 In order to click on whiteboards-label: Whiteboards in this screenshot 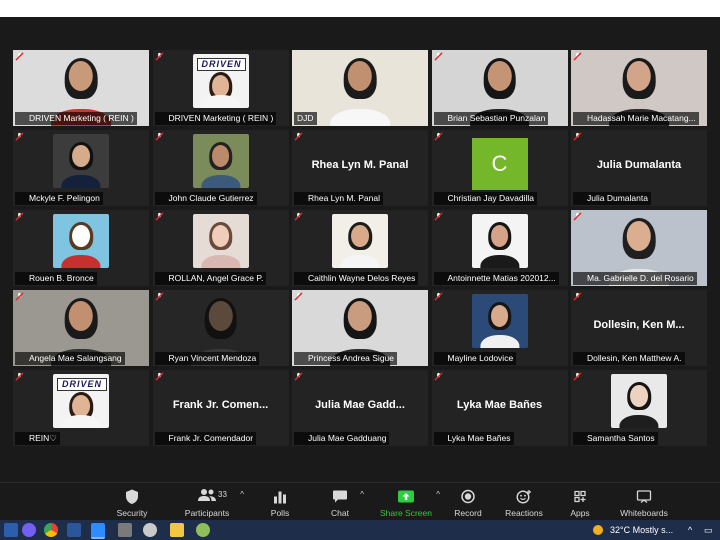, I will do `click(644, 513)`.